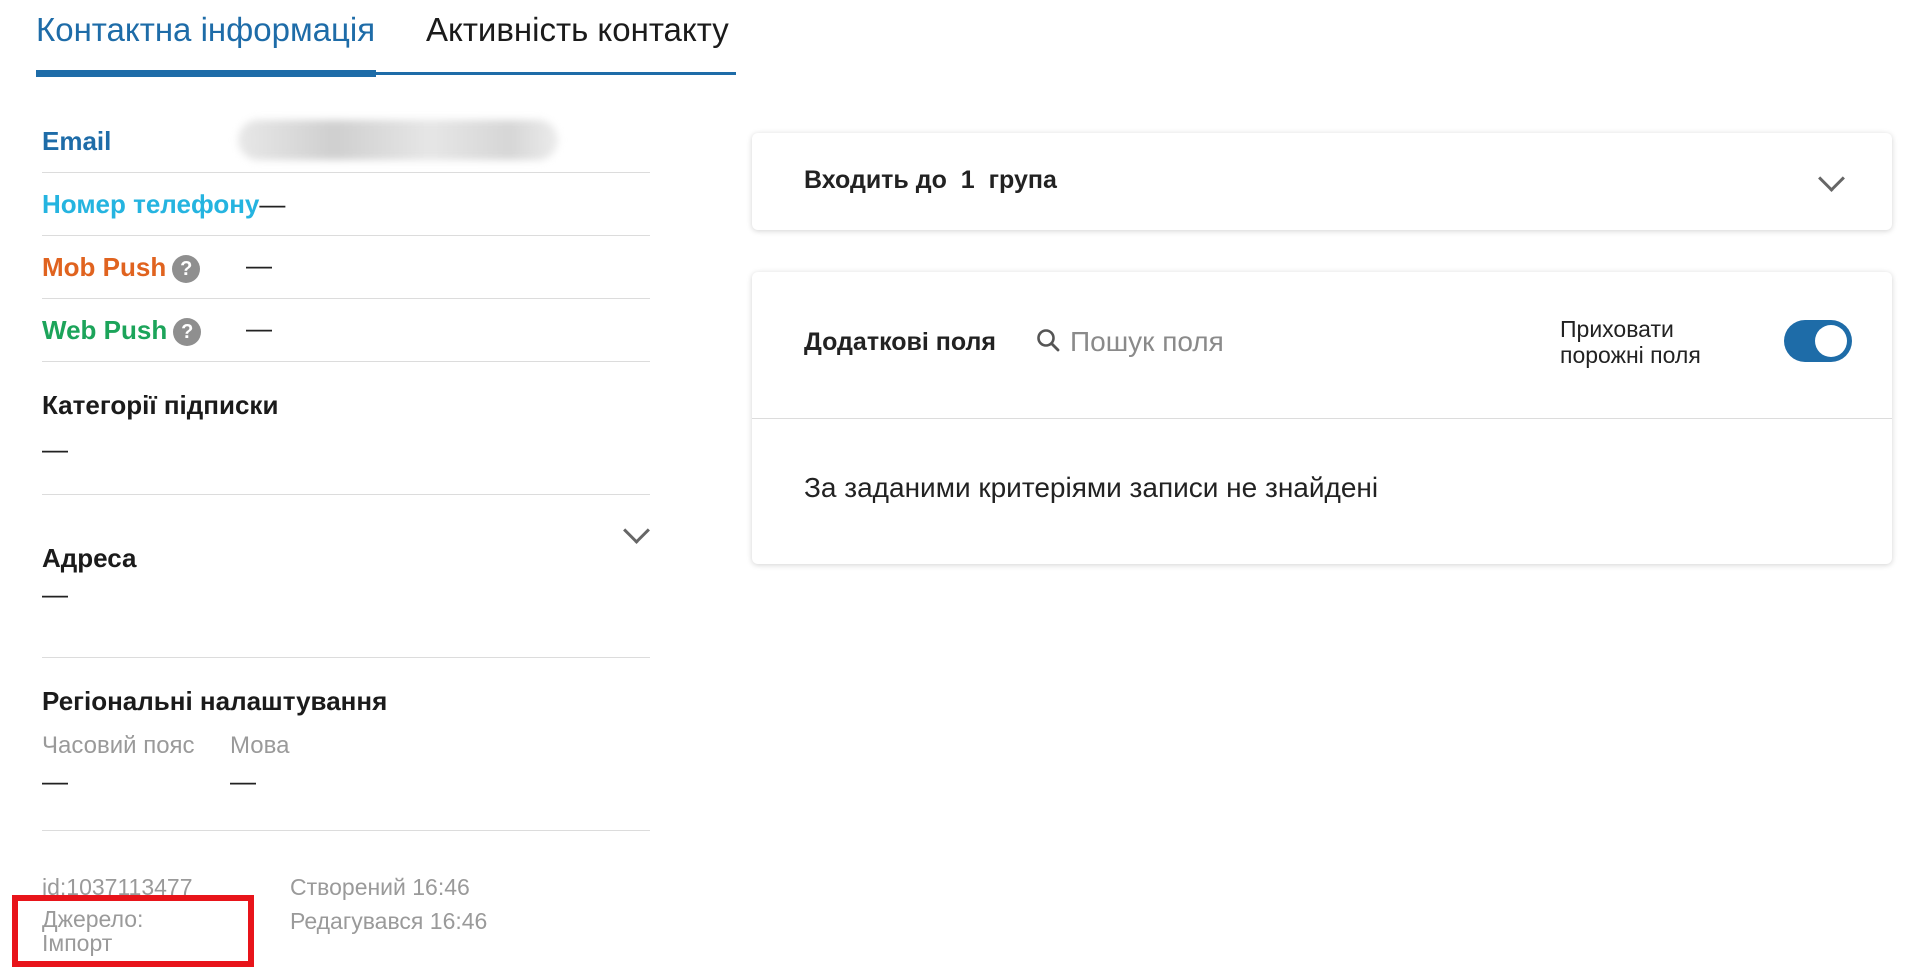  I want to click on groups-suffix: група, so click(1022, 180).